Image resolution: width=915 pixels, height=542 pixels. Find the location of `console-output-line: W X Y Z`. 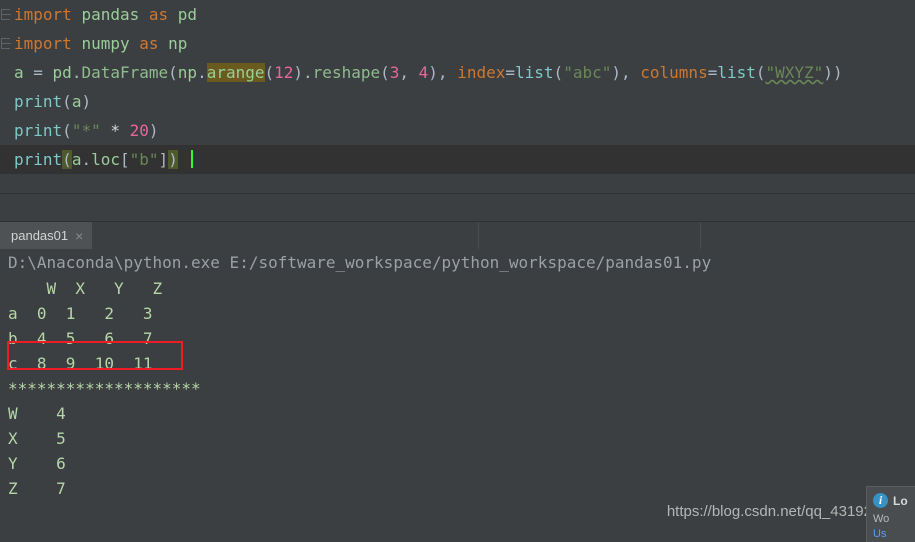

console-output-line: W X Y Z is located at coordinates (85, 288).